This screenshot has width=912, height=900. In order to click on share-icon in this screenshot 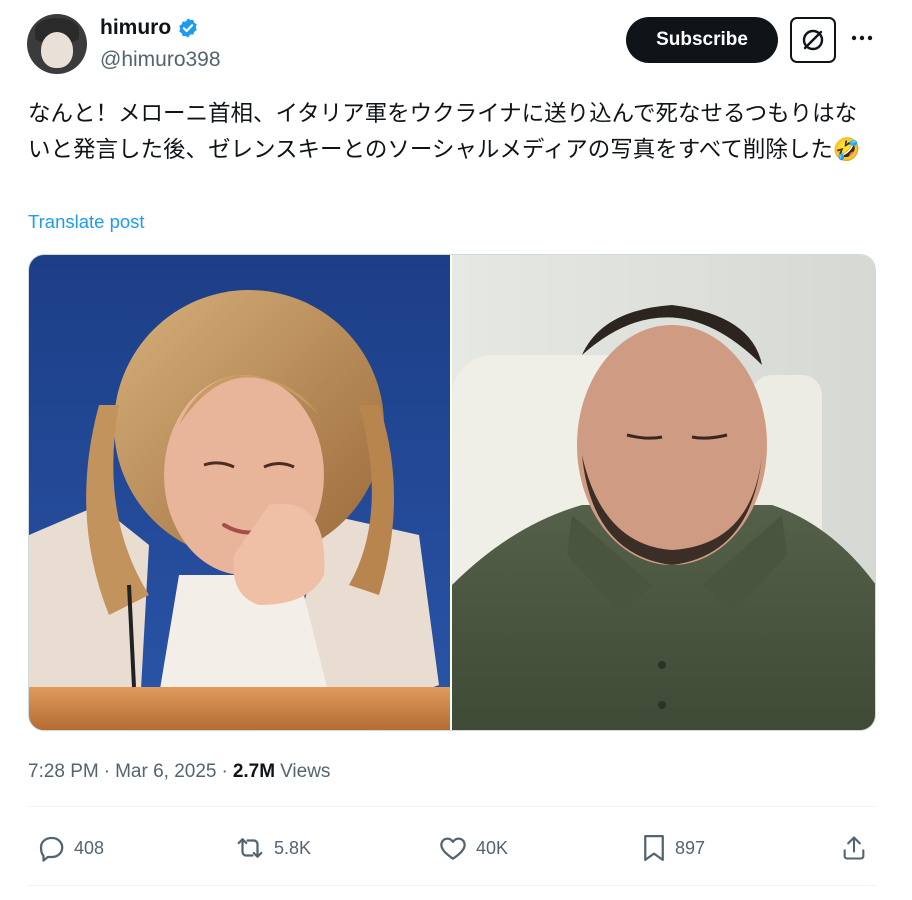, I will do `click(854, 848)`.